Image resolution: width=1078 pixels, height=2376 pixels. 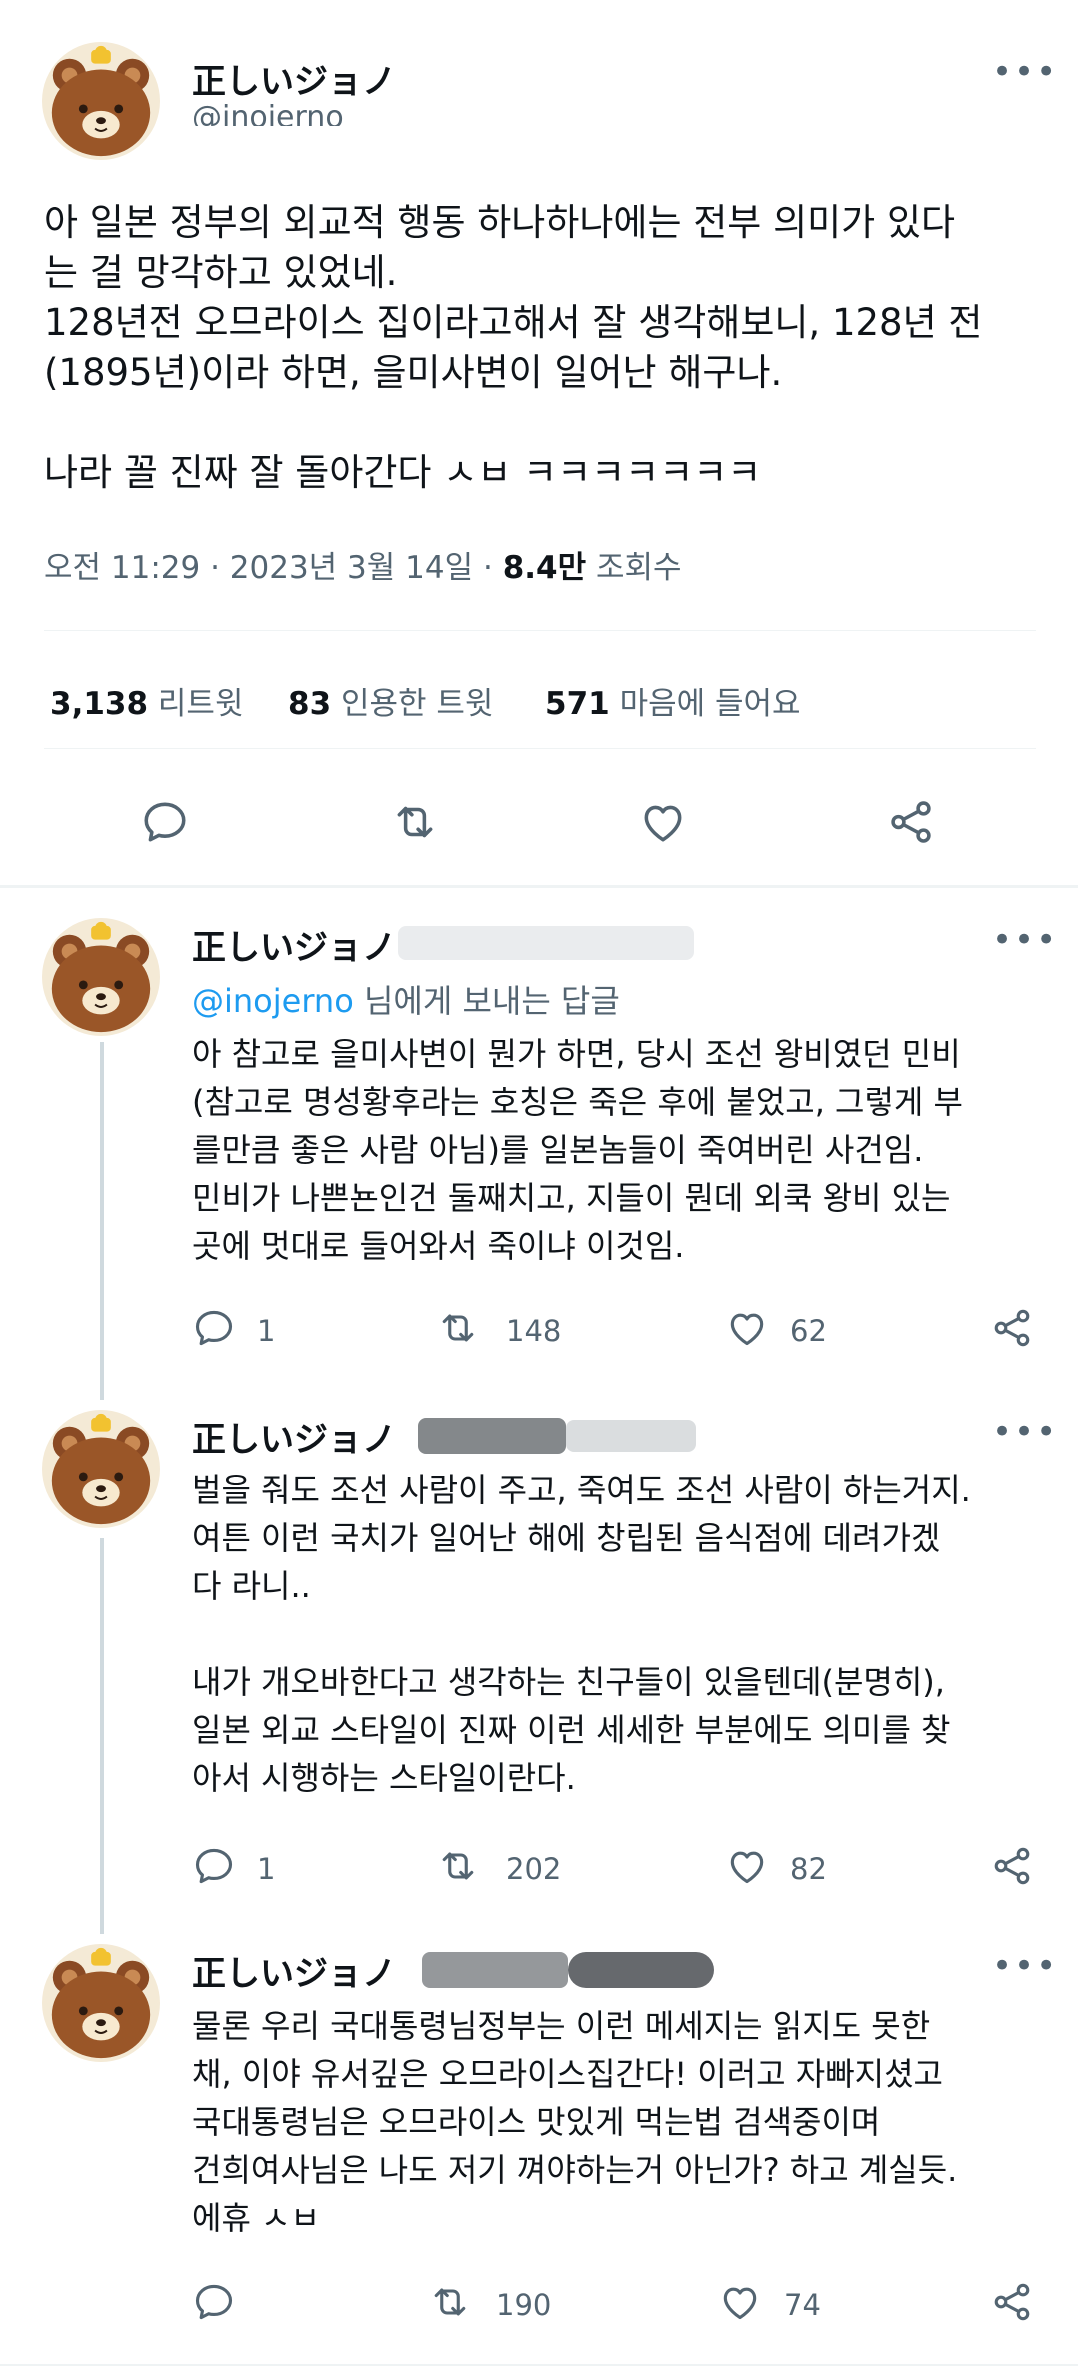 What do you see at coordinates (99, 704) in the screenshot?
I see `retweets-count: 3,138` at bounding box center [99, 704].